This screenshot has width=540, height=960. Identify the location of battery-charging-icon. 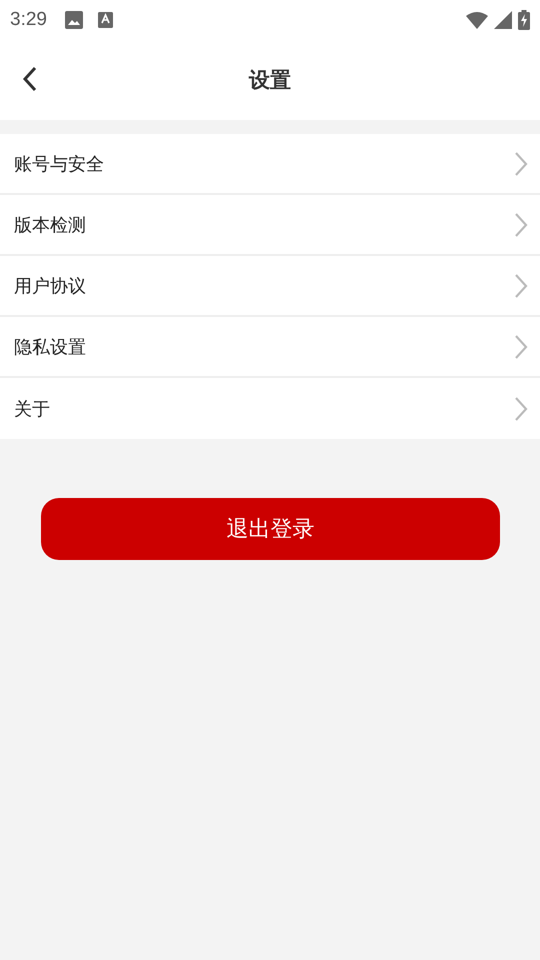
(524, 20).